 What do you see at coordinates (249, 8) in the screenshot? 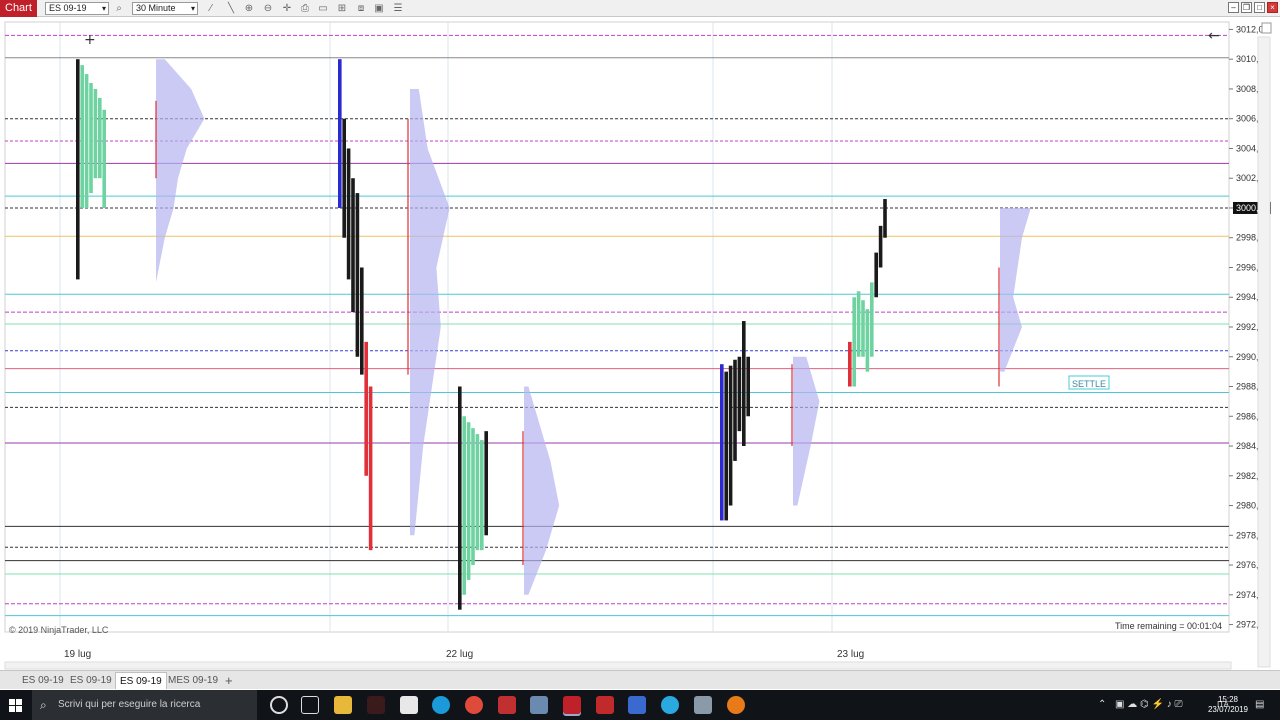
I see `zoom-in-icon: ⊕` at bounding box center [249, 8].